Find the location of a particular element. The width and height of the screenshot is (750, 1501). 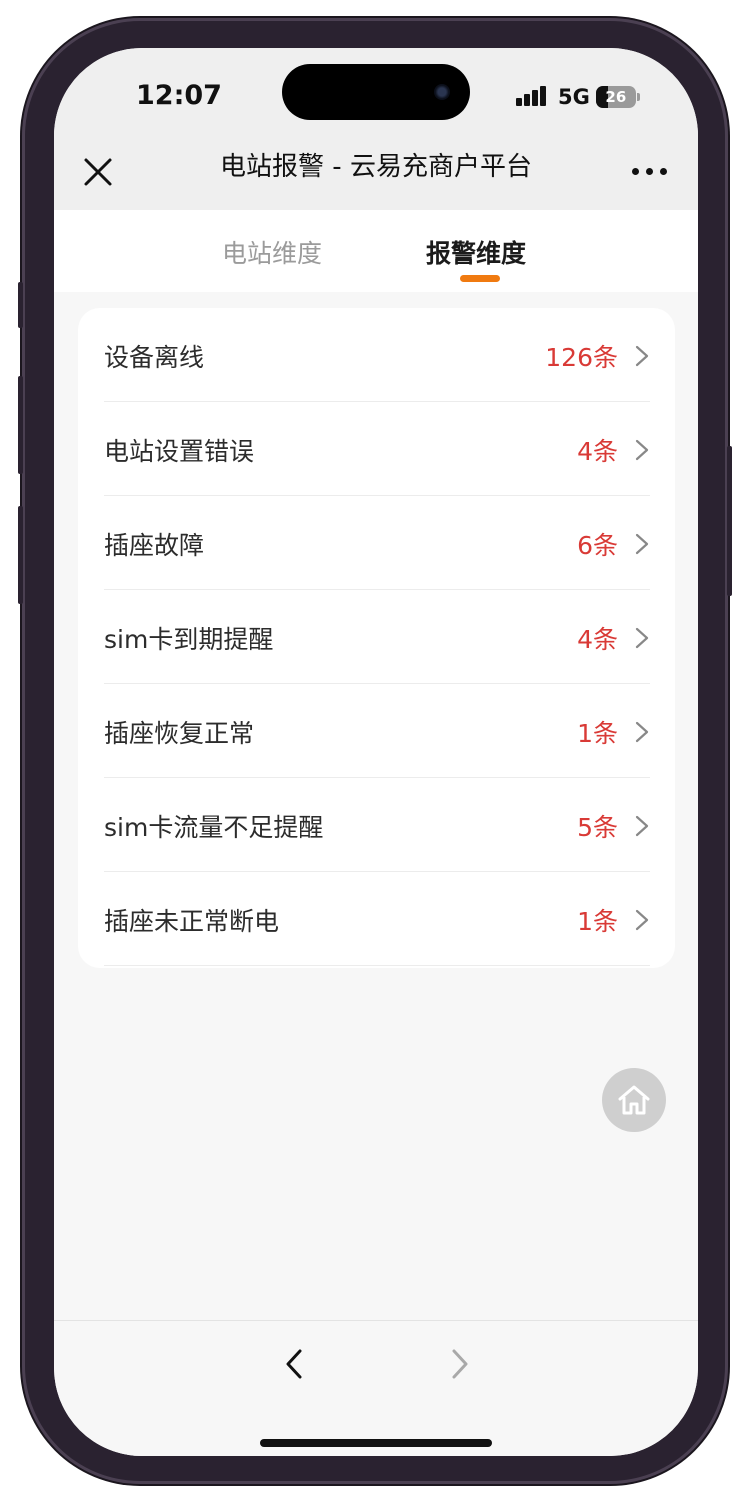

alarm-count: 5条 is located at coordinates (597, 827).